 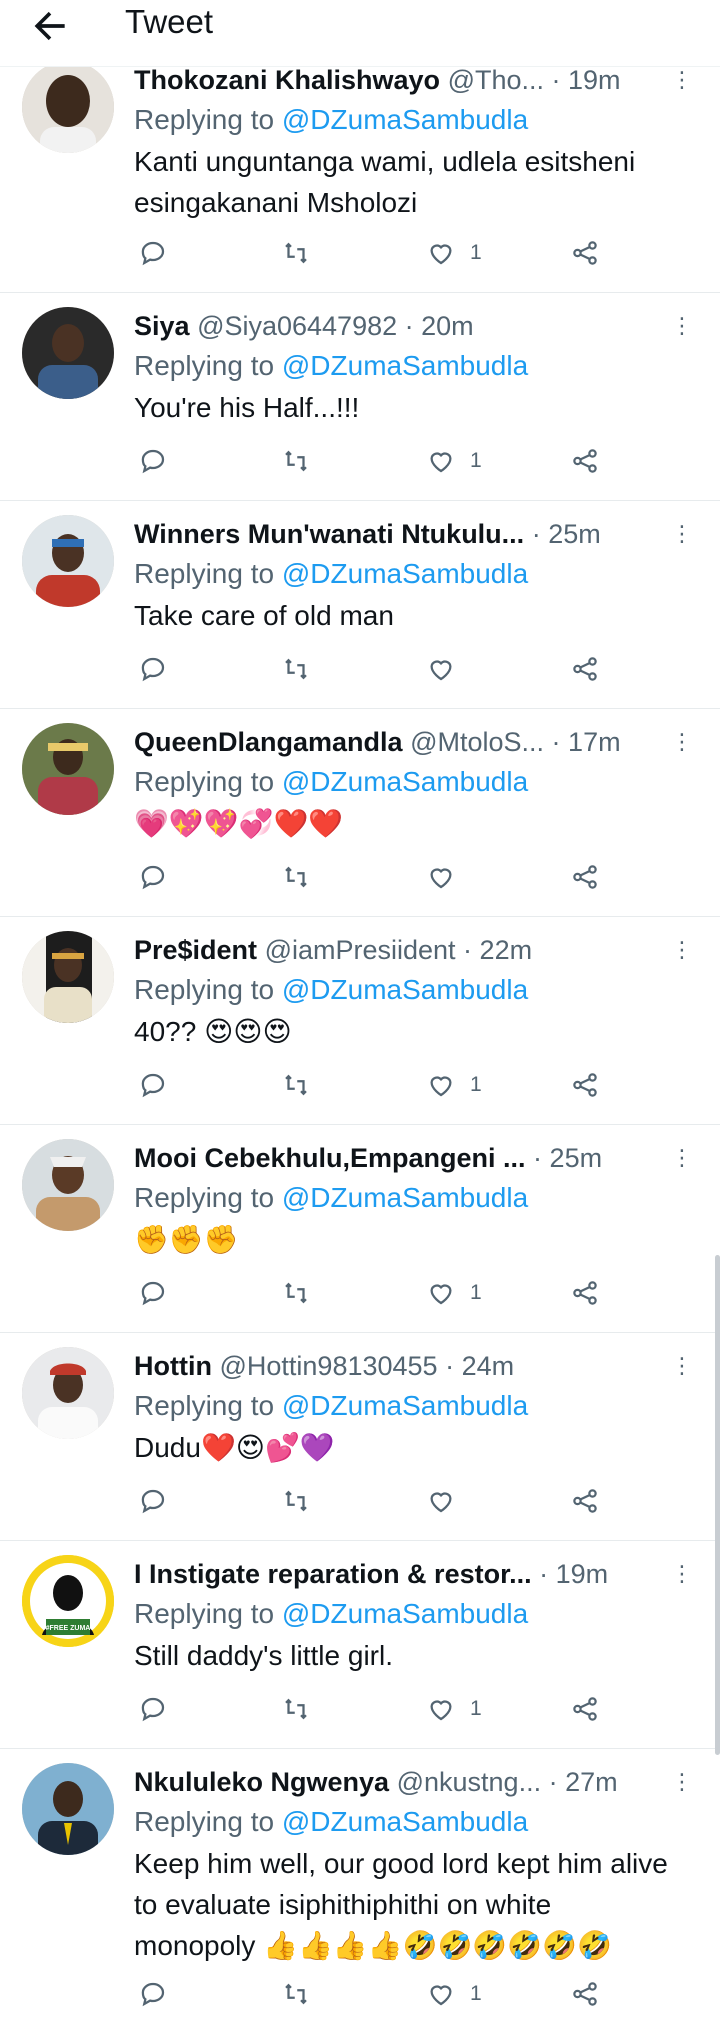 What do you see at coordinates (68, 1601) in the screenshot?
I see `avatar: #FREE ZUMA` at bounding box center [68, 1601].